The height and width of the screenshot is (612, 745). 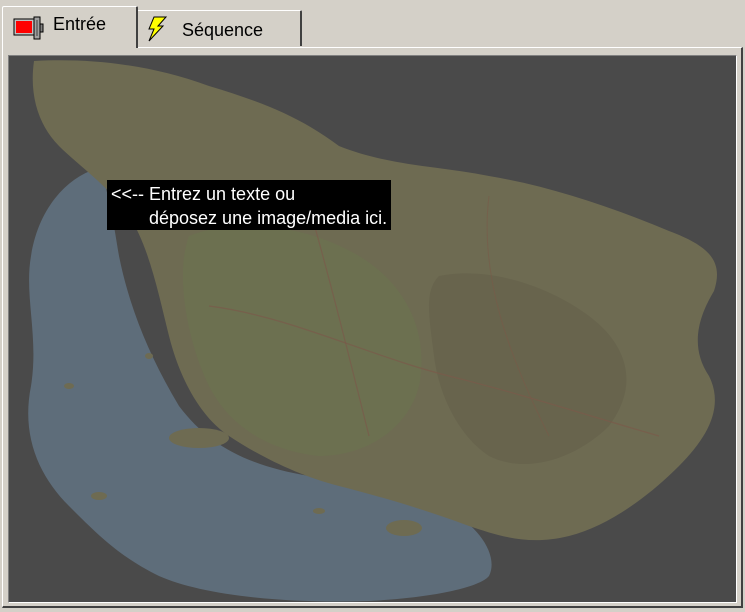 I want to click on tab-entree: Entrée, so click(x=70, y=27).